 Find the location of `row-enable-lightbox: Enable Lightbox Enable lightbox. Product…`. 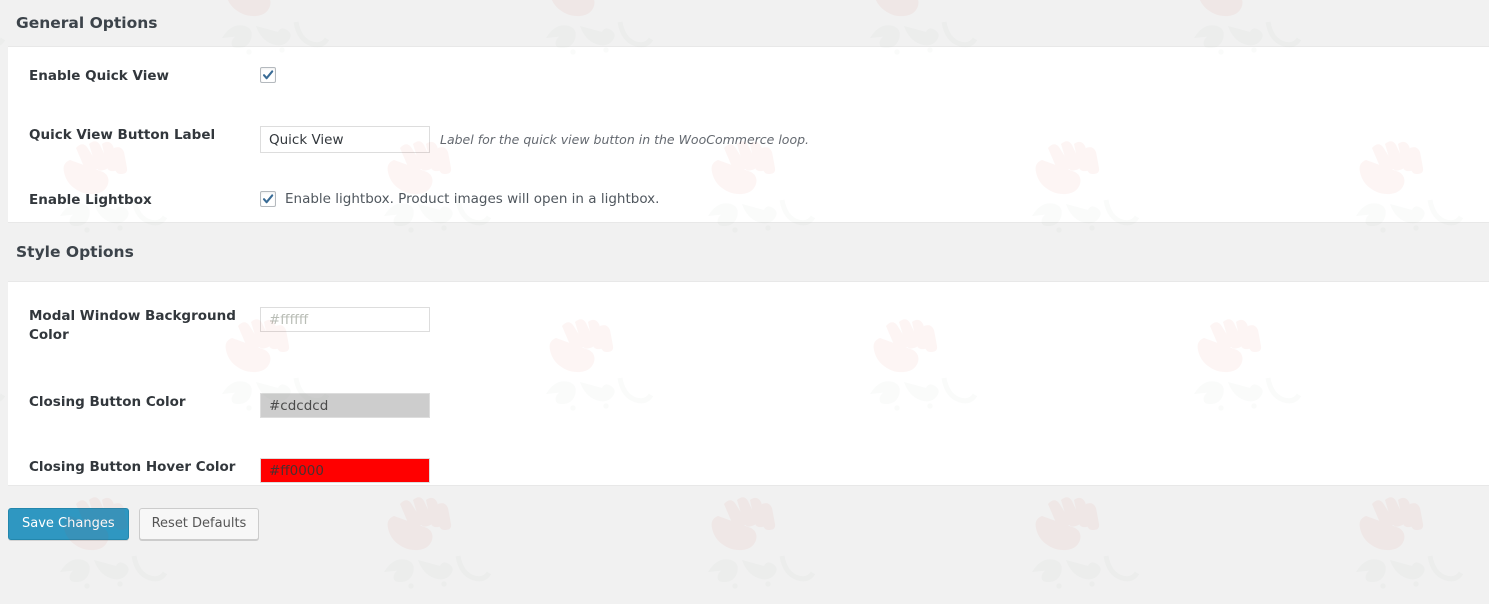

row-enable-lightbox: Enable Lightbox Enable lightbox. Product… is located at coordinates (748, 181).